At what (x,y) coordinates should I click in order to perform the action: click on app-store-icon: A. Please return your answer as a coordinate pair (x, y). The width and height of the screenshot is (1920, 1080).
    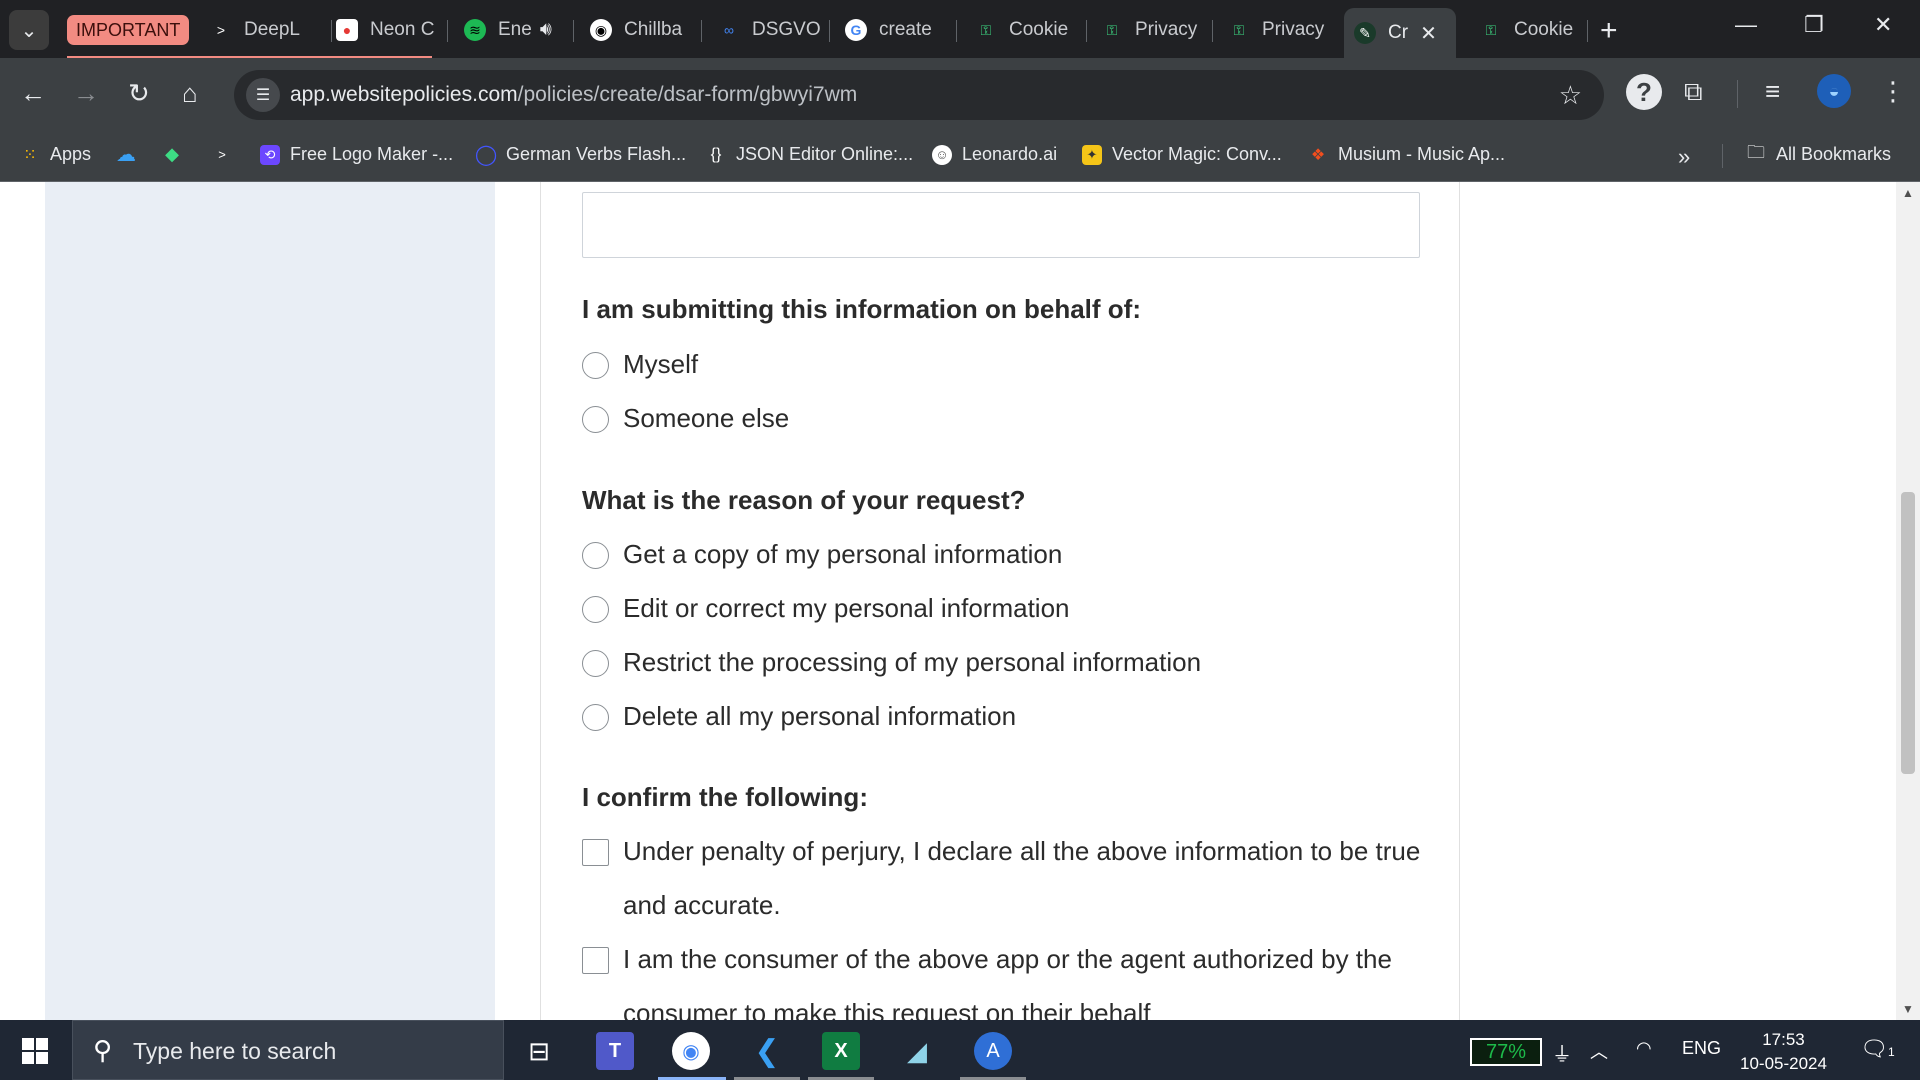
    Looking at the image, I should click on (993, 1051).